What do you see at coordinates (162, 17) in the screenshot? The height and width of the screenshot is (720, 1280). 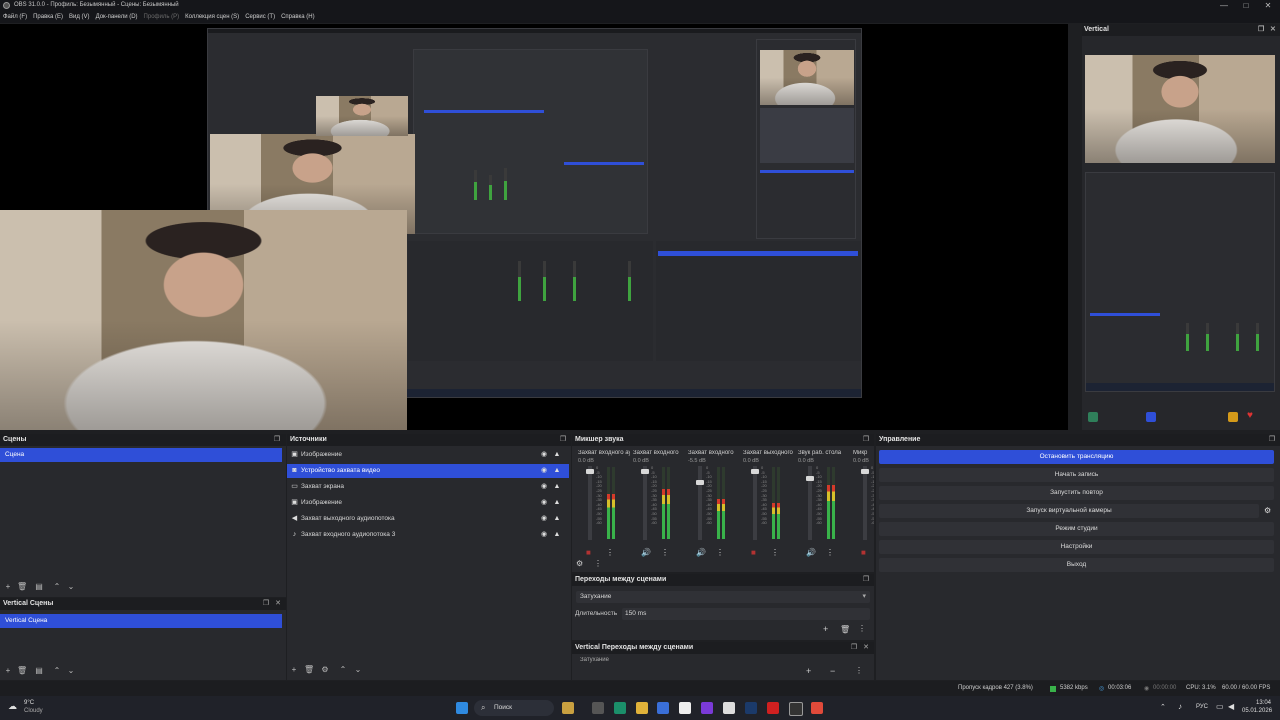 I see `menu-profile: Профиль (P)` at bounding box center [162, 17].